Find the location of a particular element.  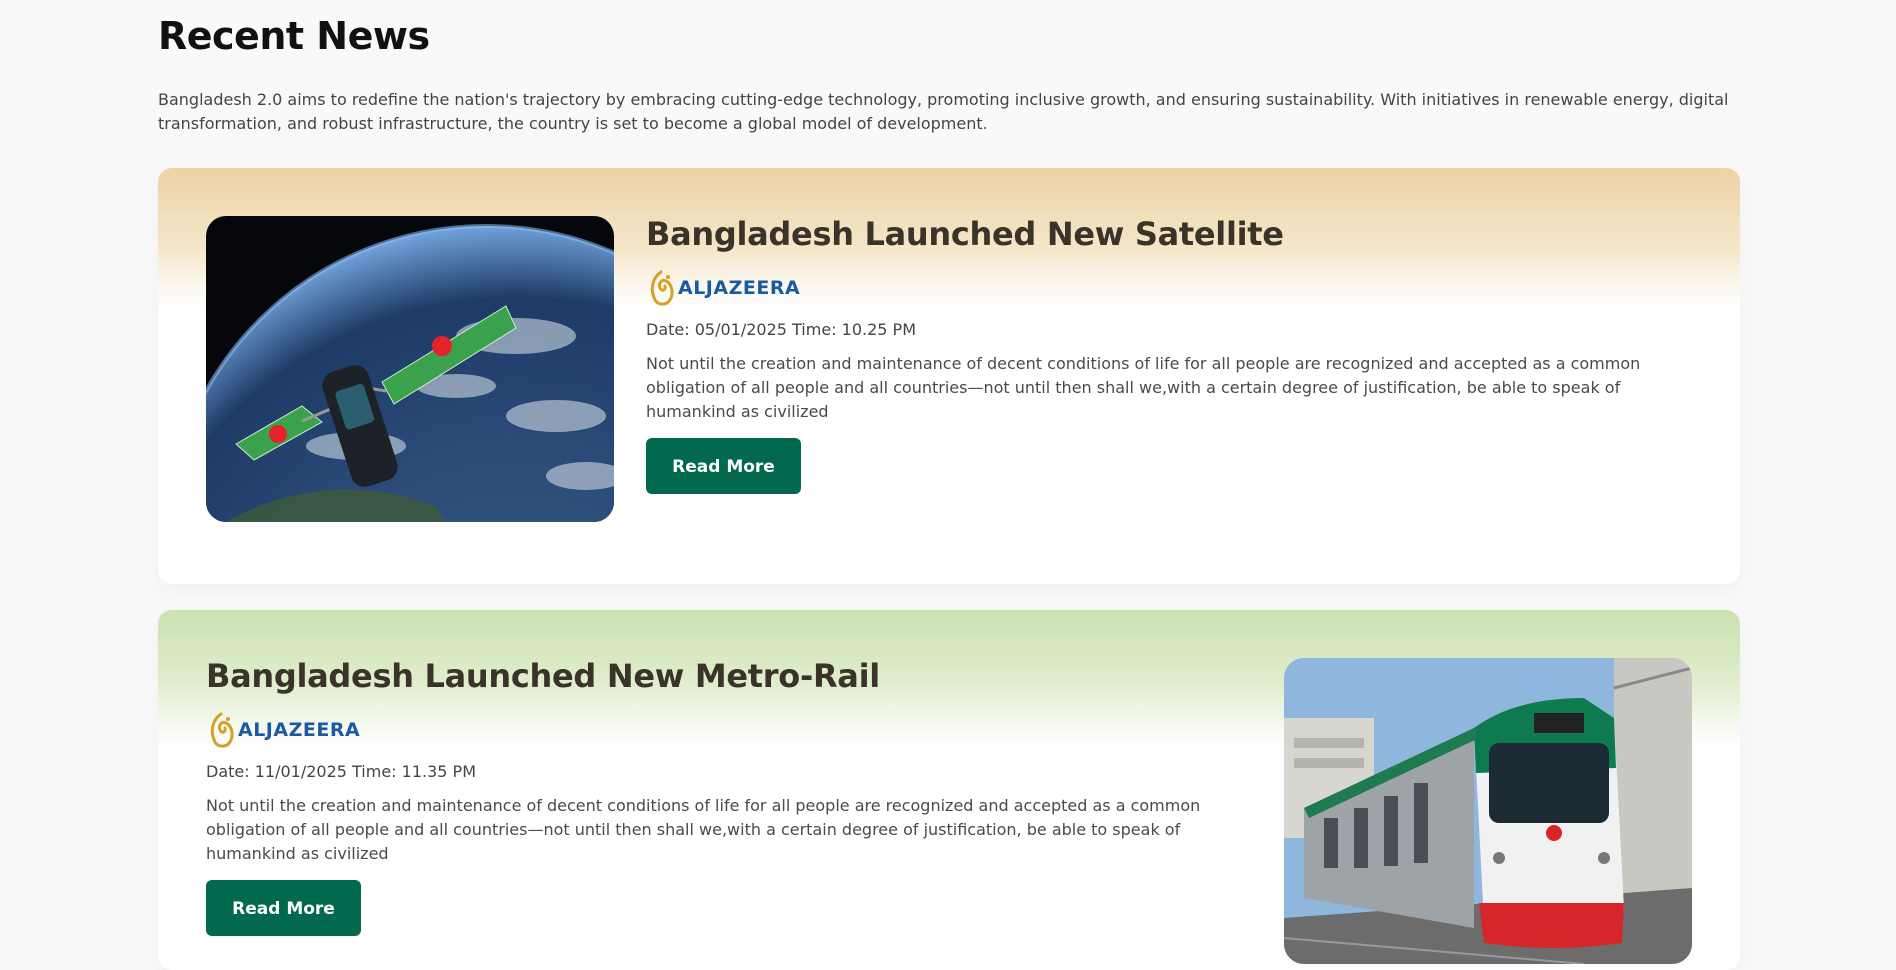

metro-rail-image is located at coordinates (1488, 811).